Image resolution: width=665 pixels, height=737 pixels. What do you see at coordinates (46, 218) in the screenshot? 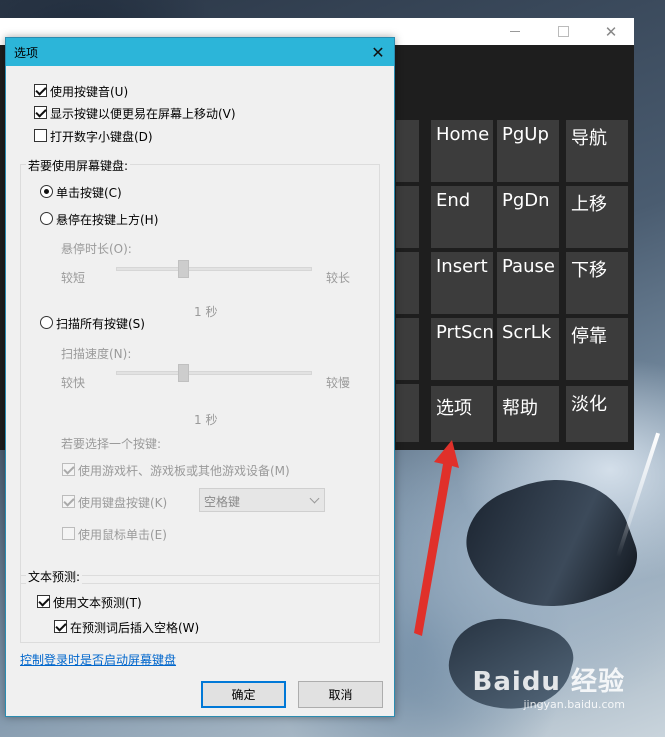
I see `hover-keys-radio` at bounding box center [46, 218].